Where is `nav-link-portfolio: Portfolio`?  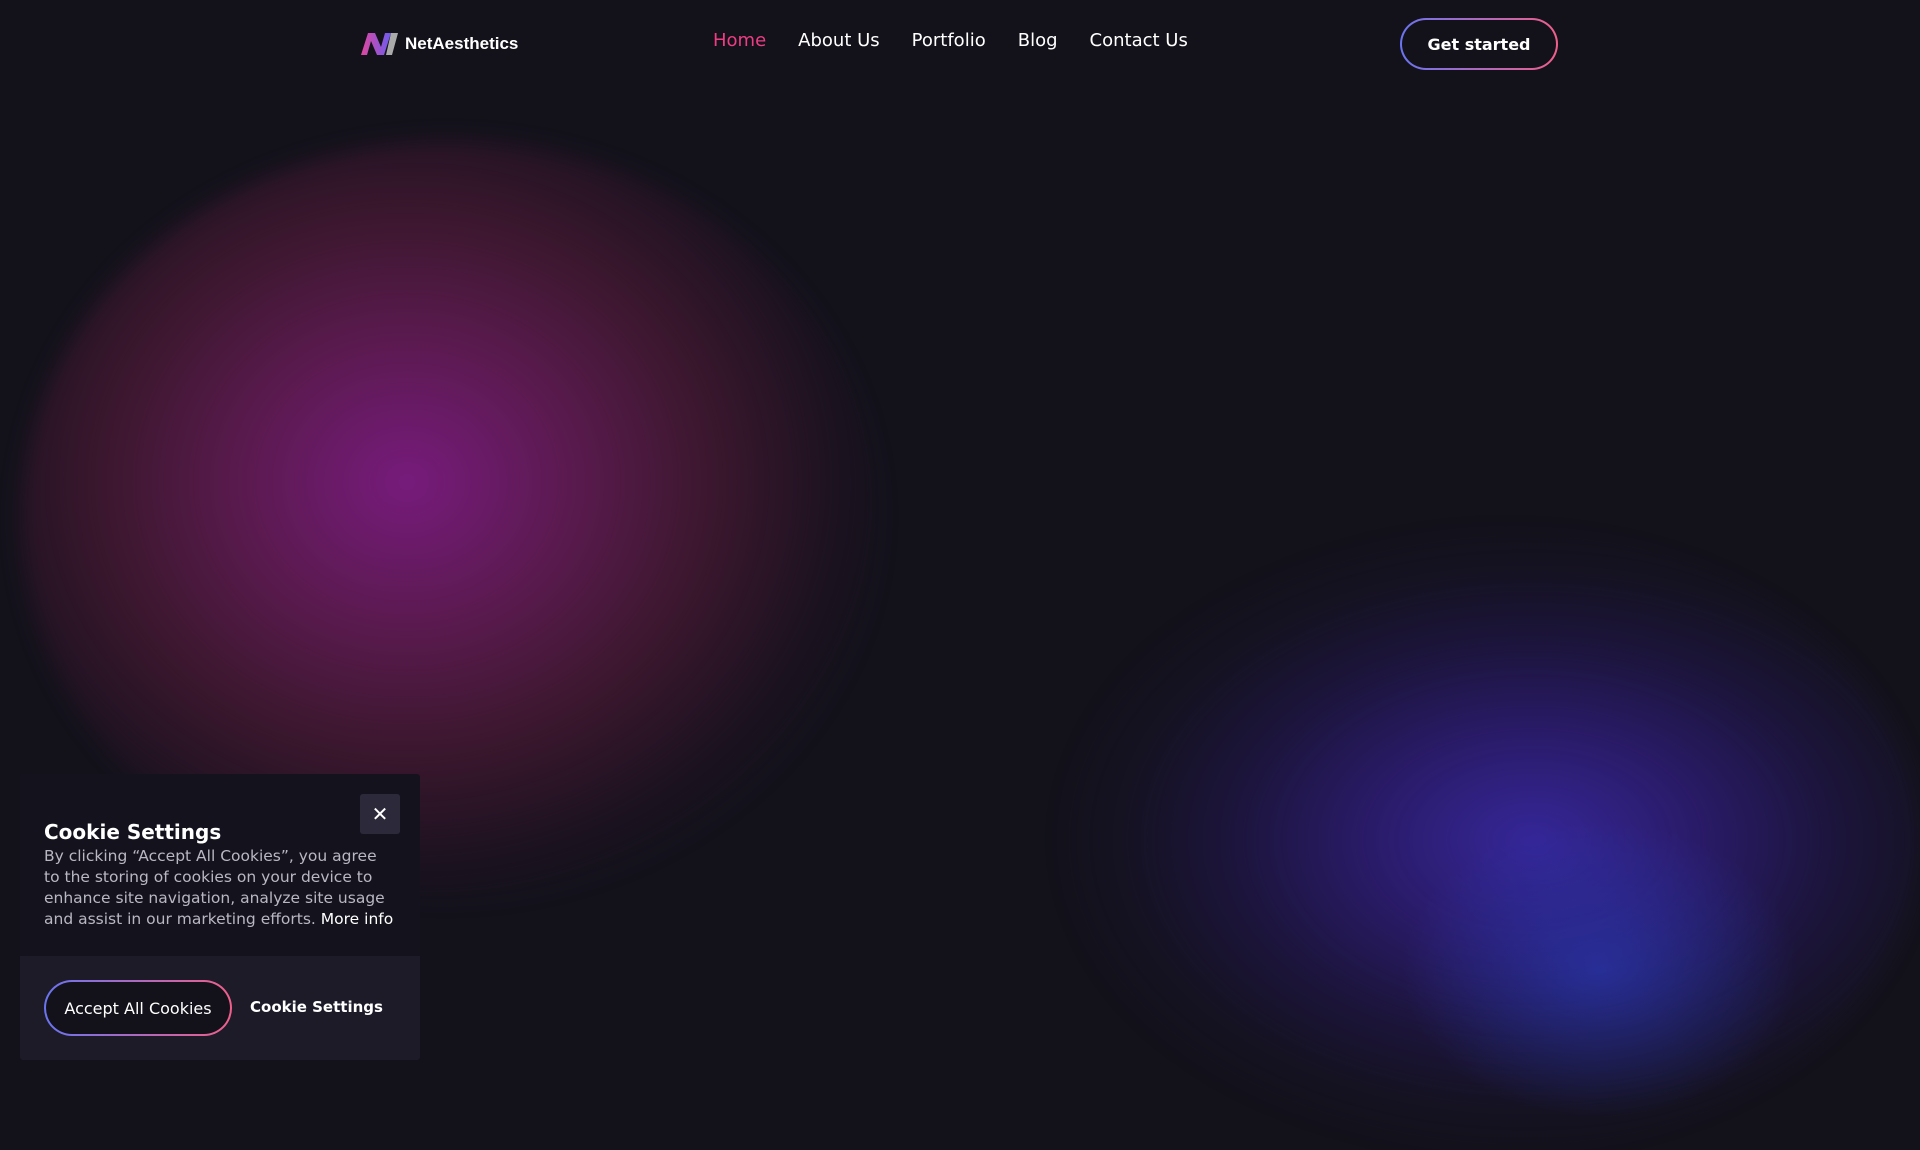 nav-link-portfolio: Portfolio is located at coordinates (949, 40).